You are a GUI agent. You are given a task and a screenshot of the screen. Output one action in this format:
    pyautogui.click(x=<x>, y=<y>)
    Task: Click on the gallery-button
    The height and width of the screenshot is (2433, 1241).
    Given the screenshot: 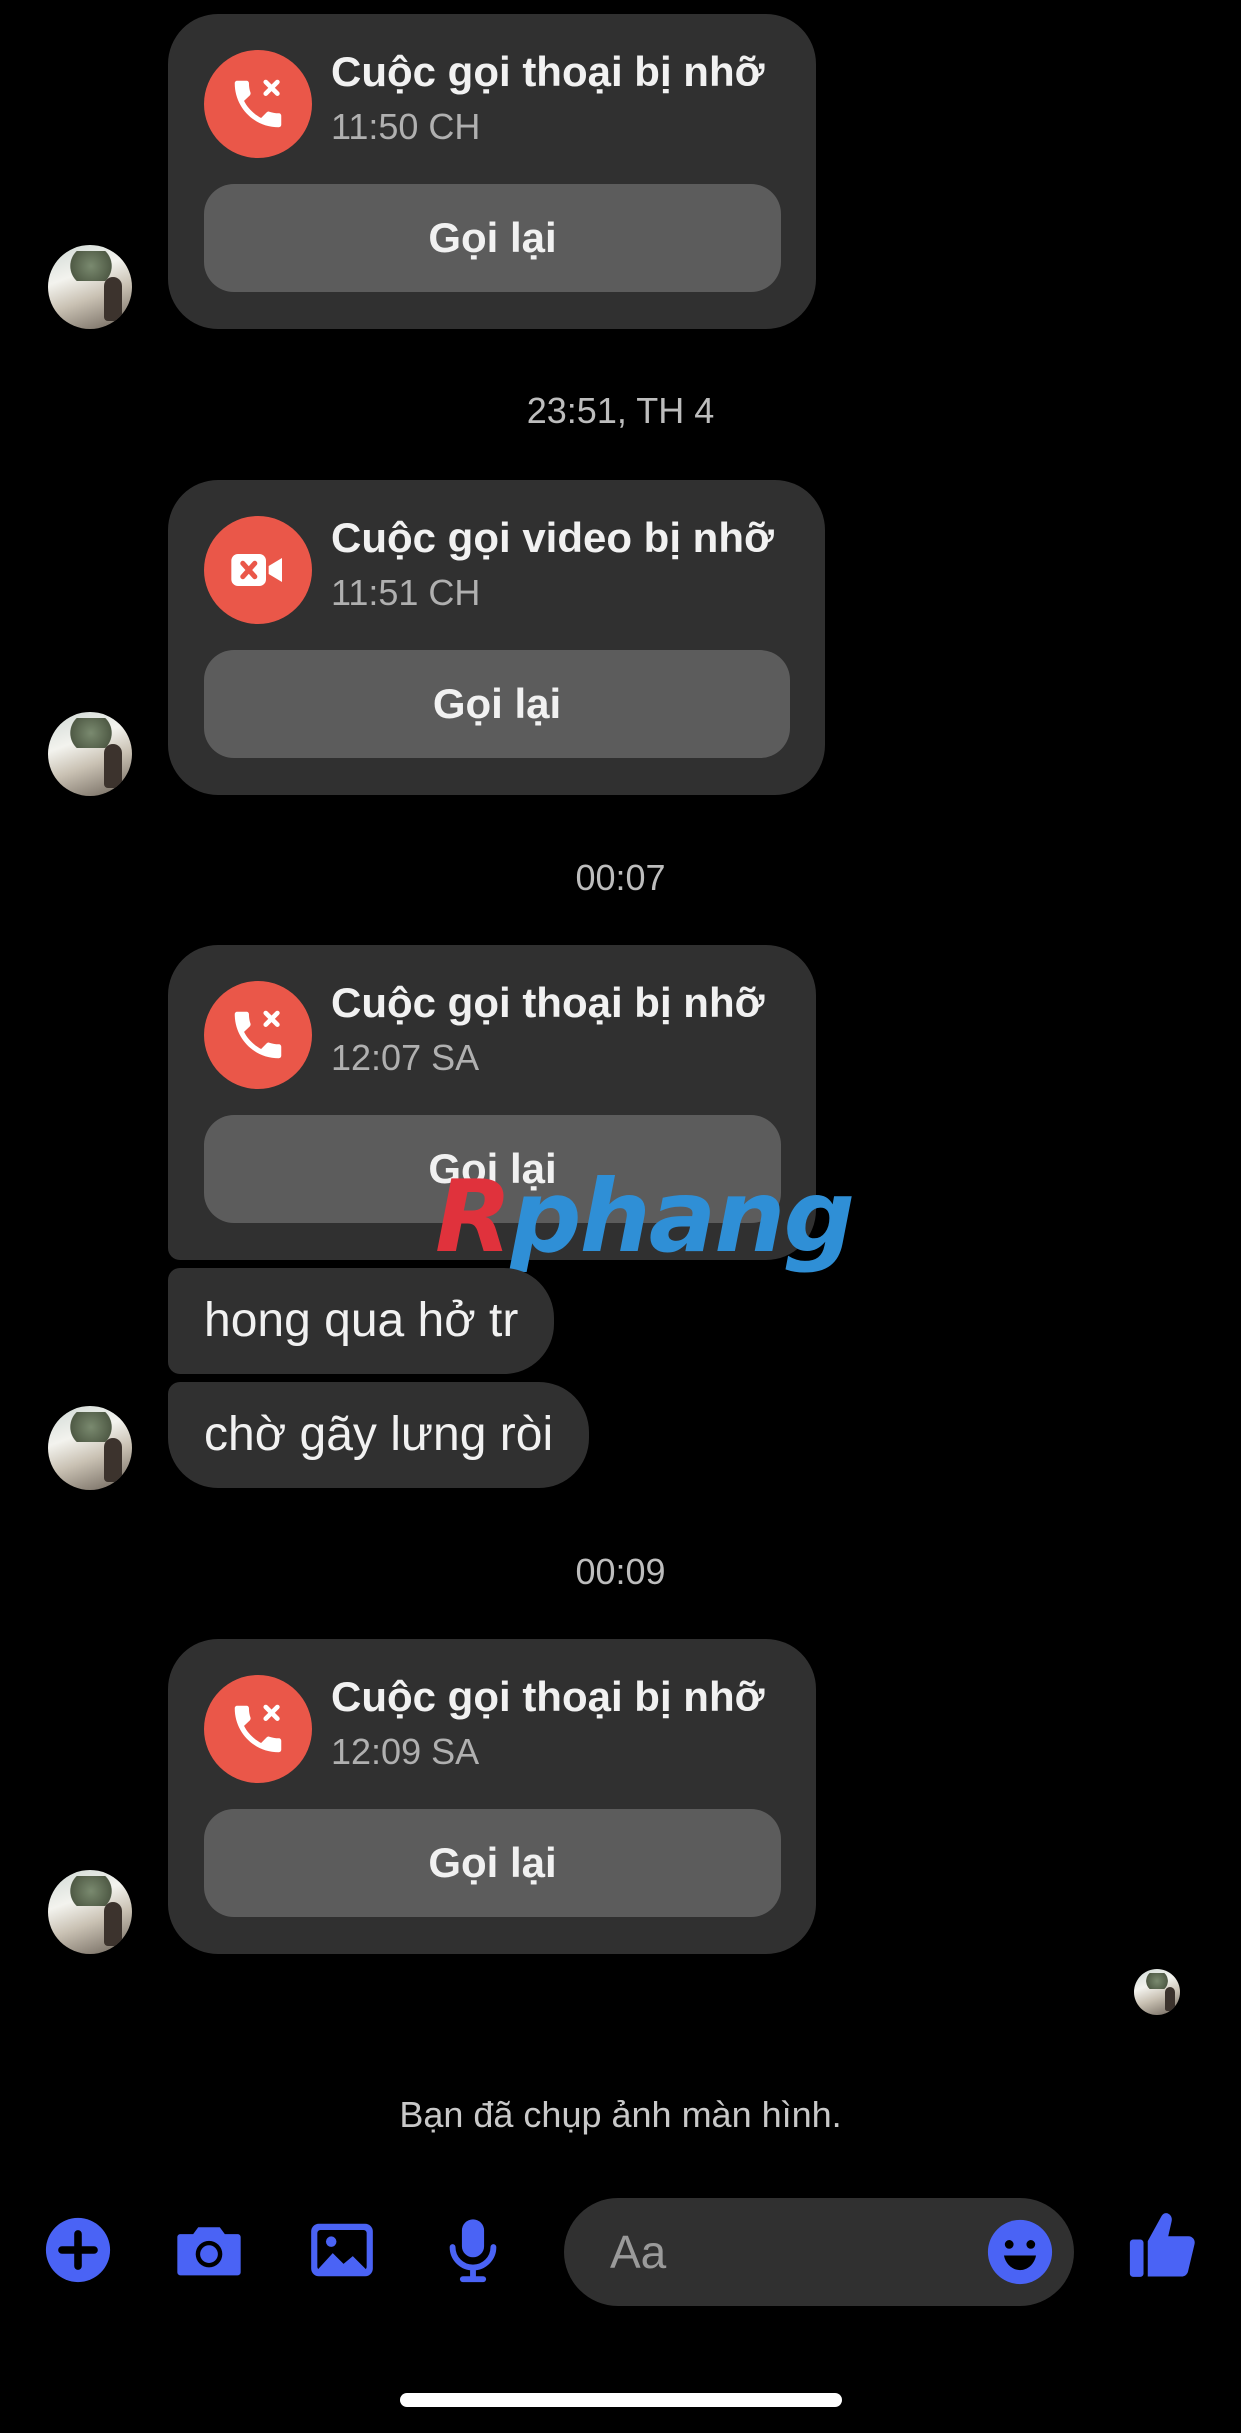 What is the action you would take?
    pyautogui.click(x=342, y=2250)
    